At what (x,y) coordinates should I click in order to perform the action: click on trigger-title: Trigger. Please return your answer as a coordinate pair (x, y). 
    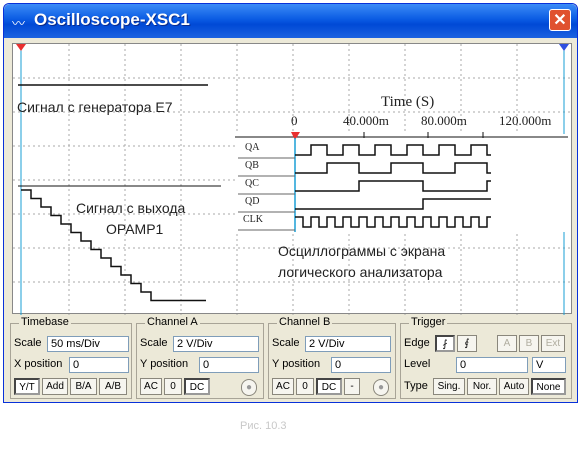
    Looking at the image, I should click on (428, 322).